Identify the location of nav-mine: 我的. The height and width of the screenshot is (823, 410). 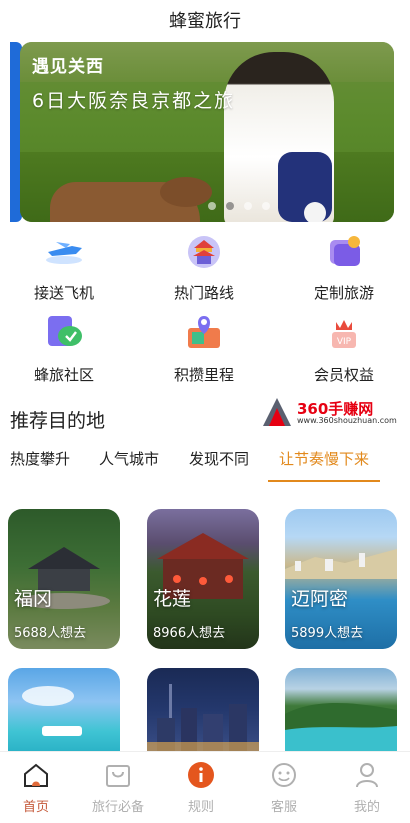
(367, 787).